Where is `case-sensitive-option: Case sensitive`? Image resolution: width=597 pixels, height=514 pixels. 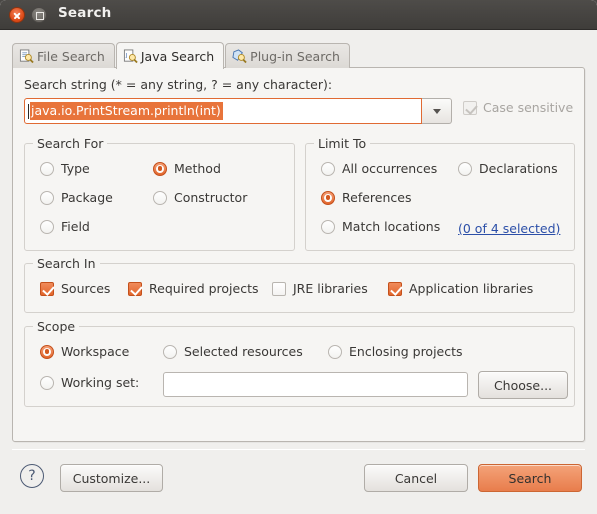 case-sensitive-option: Case sensitive is located at coordinates (518, 107).